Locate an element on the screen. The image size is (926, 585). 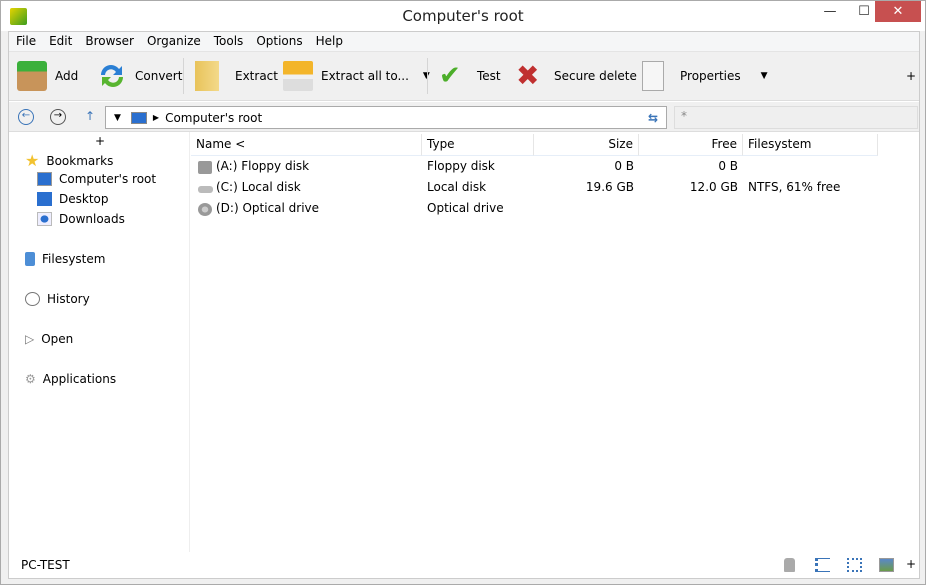
folder-extract-icon is located at coordinates (207, 76).